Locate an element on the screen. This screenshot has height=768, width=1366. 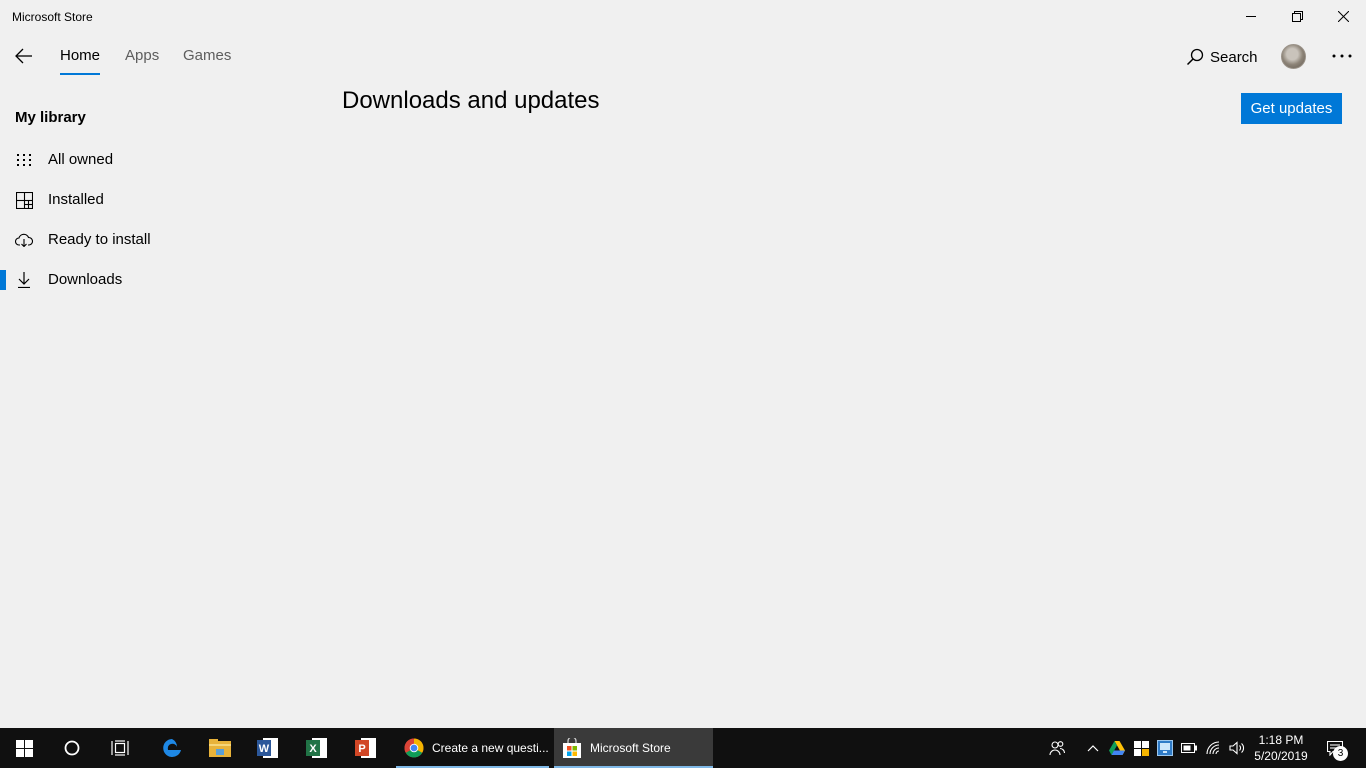
store-icon is located at coordinates (572, 748).